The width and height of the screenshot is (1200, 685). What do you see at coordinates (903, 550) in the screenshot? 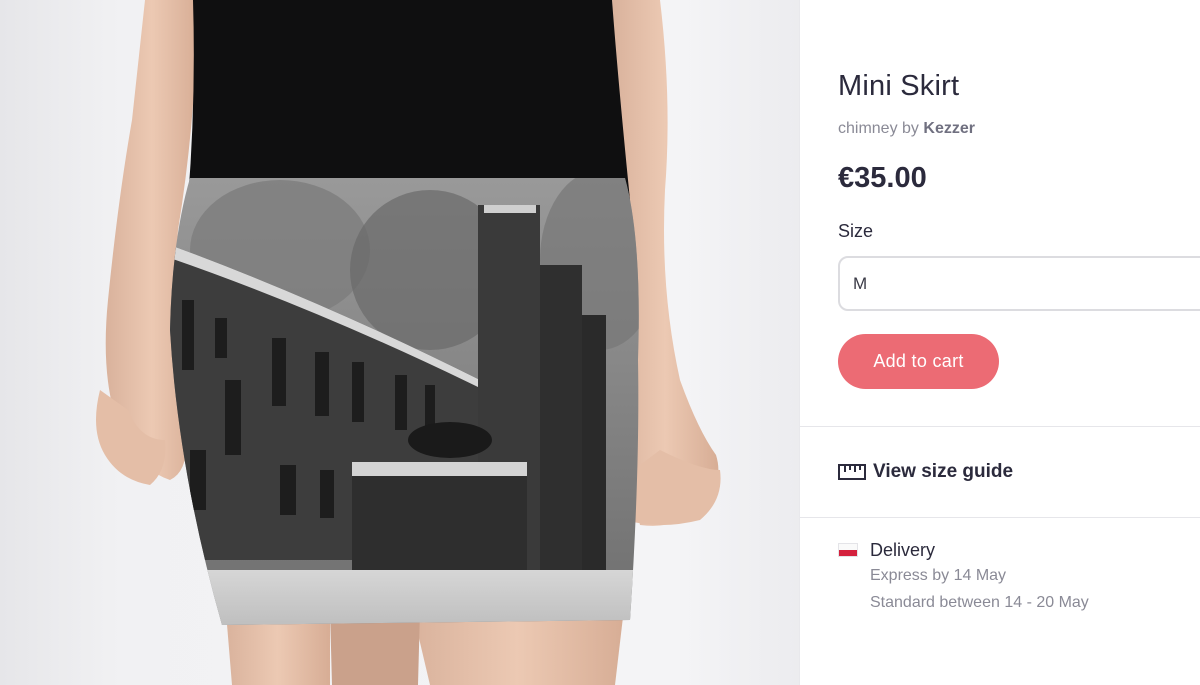
I see `delivery-title: Delivery` at bounding box center [903, 550].